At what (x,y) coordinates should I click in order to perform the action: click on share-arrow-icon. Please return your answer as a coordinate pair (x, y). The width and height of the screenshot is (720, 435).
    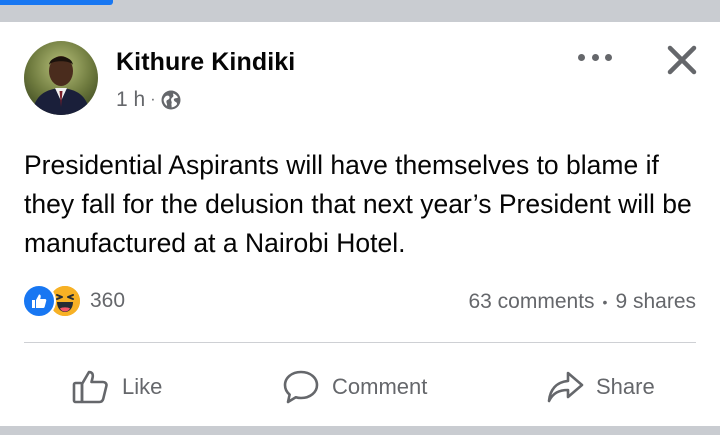
    Looking at the image, I should click on (565, 387).